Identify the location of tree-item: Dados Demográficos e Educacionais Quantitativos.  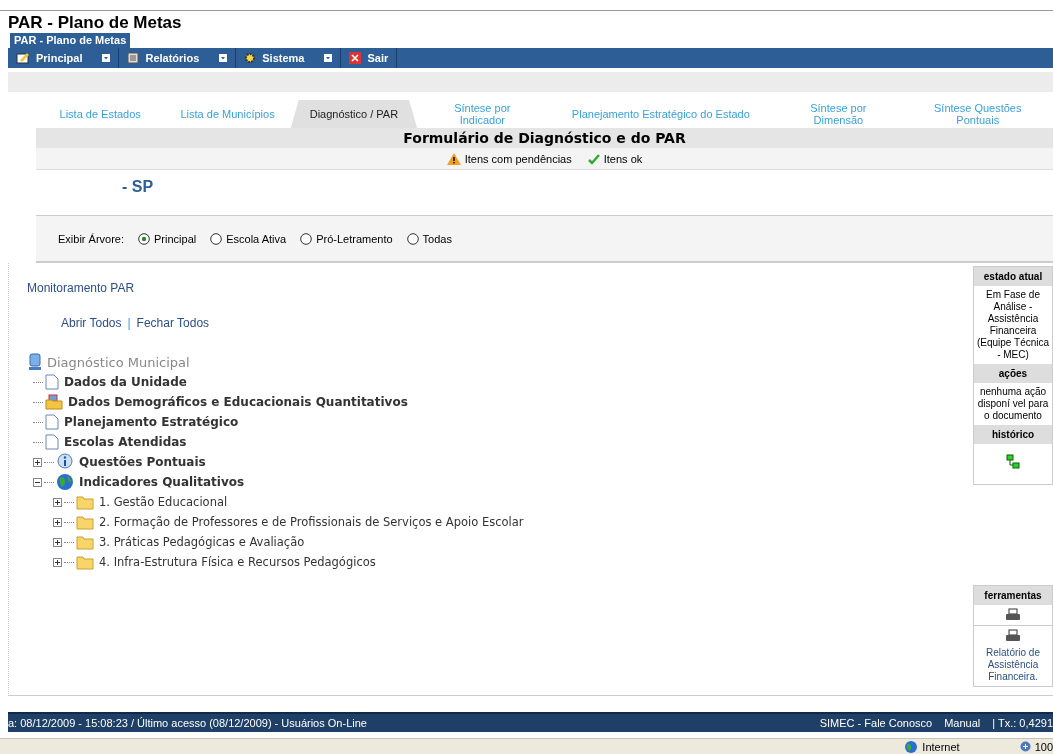
(238, 402).